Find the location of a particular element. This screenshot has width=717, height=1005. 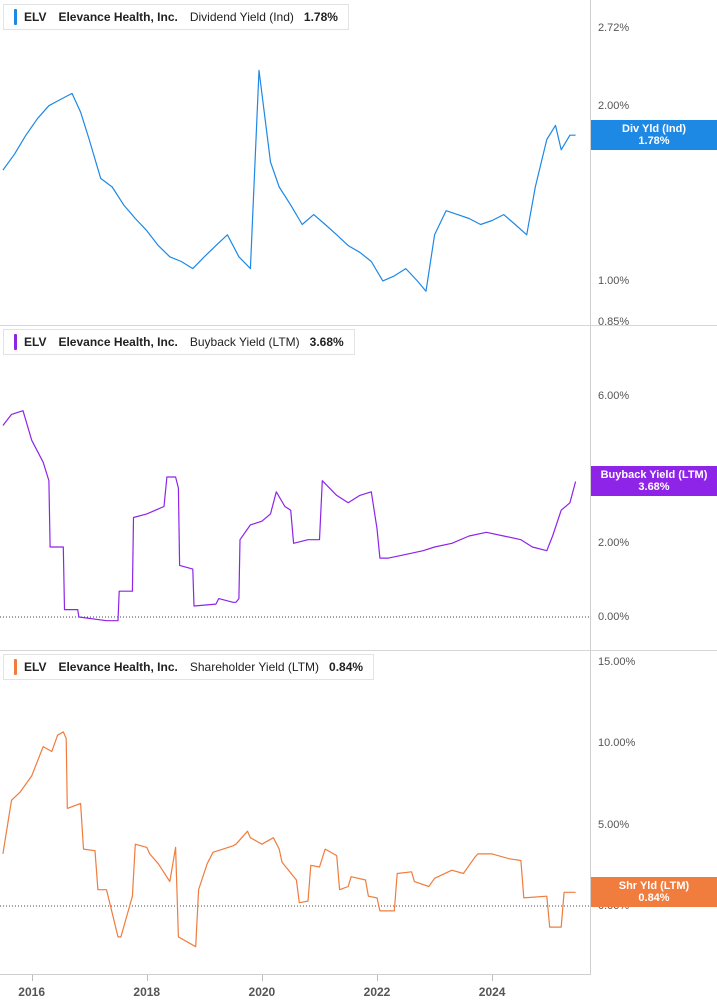

value-tag: Shr Yld (LTM) 0.84% is located at coordinates (654, 892).